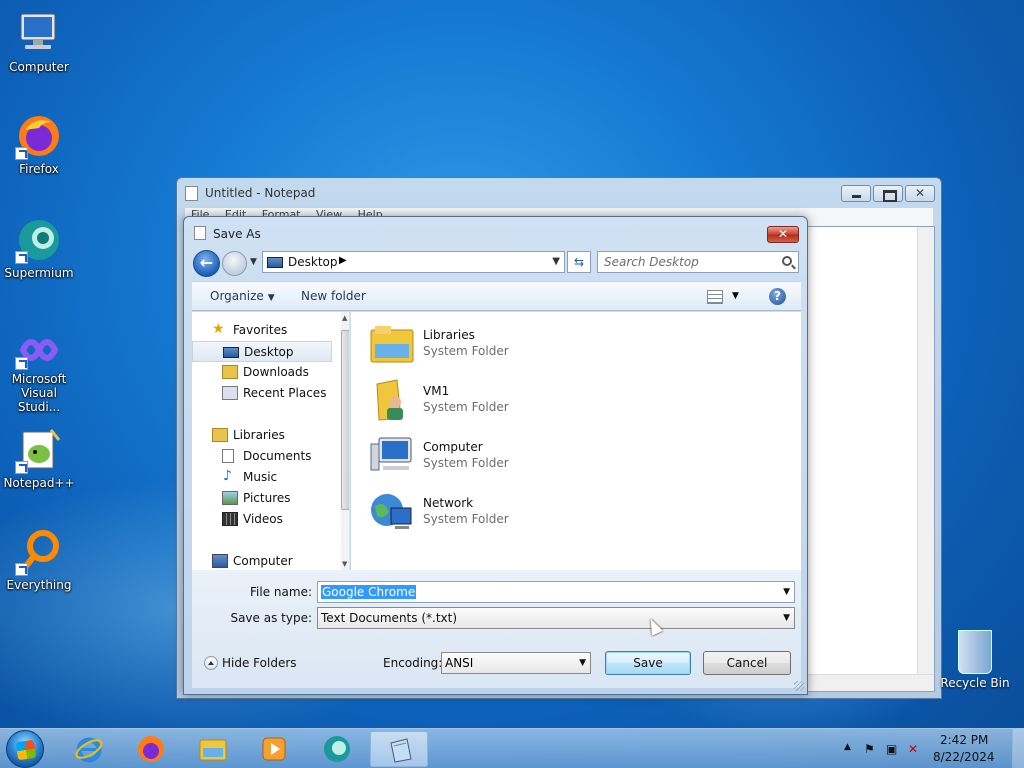 Image resolution: width=1024 pixels, height=768 pixels. Describe the element at coordinates (262, 560) in the screenshot. I see `nav-computer: Computer` at that location.